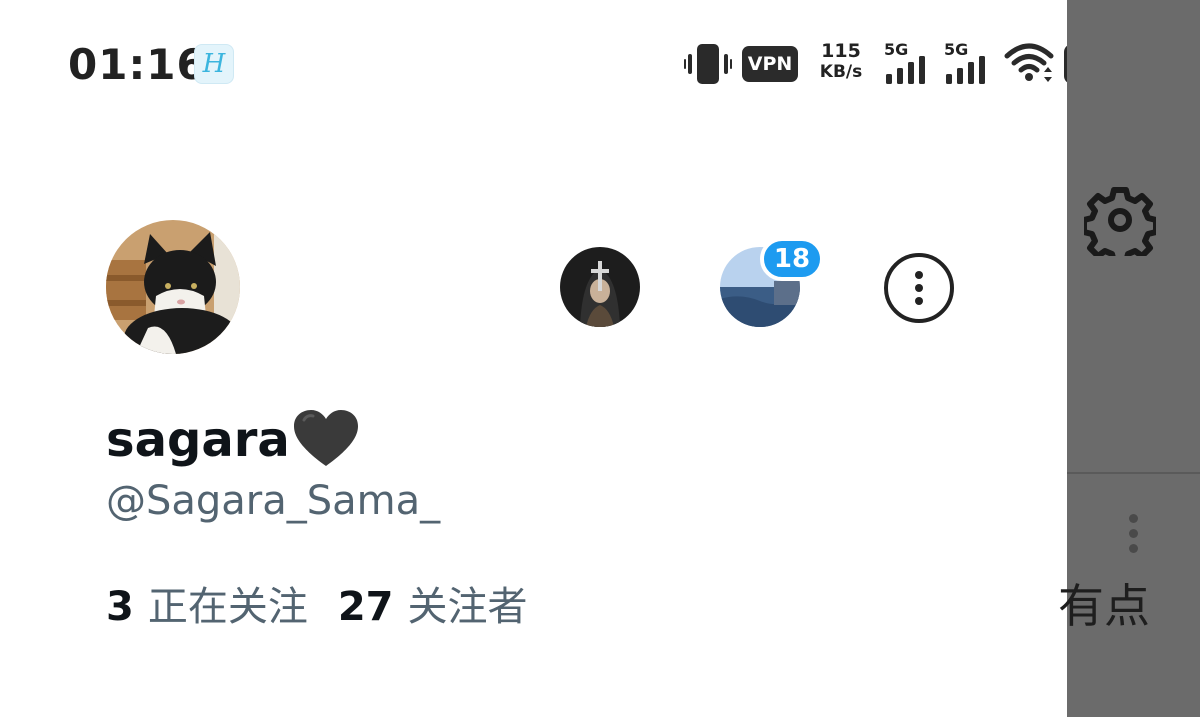 The height and width of the screenshot is (717, 1200). I want to click on following-link: 3 正在关注, so click(207, 602).